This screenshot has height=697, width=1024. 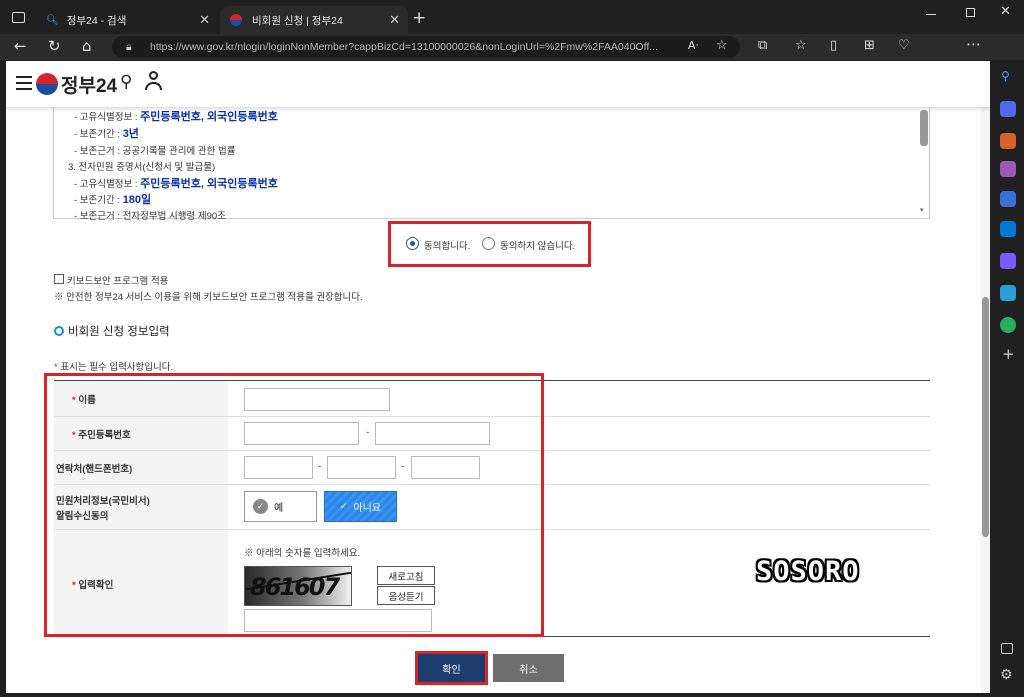 I want to click on tab-title: 비회원 신청 | 정부24, so click(x=297, y=20).